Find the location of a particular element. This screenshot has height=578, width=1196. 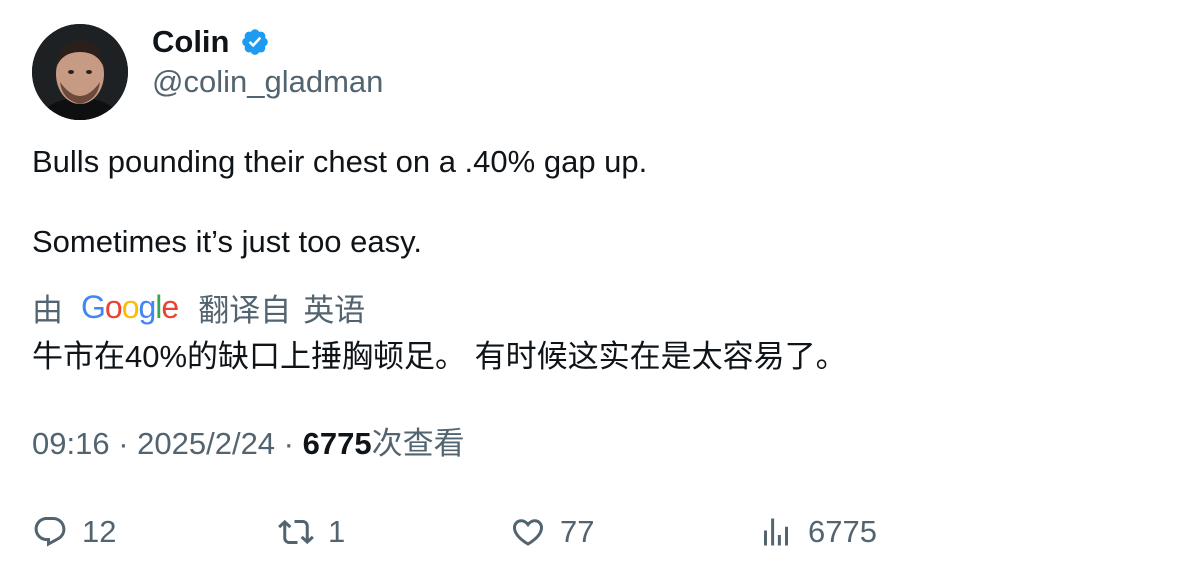

author-name-row: Colin is located at coordinates (211, 42).